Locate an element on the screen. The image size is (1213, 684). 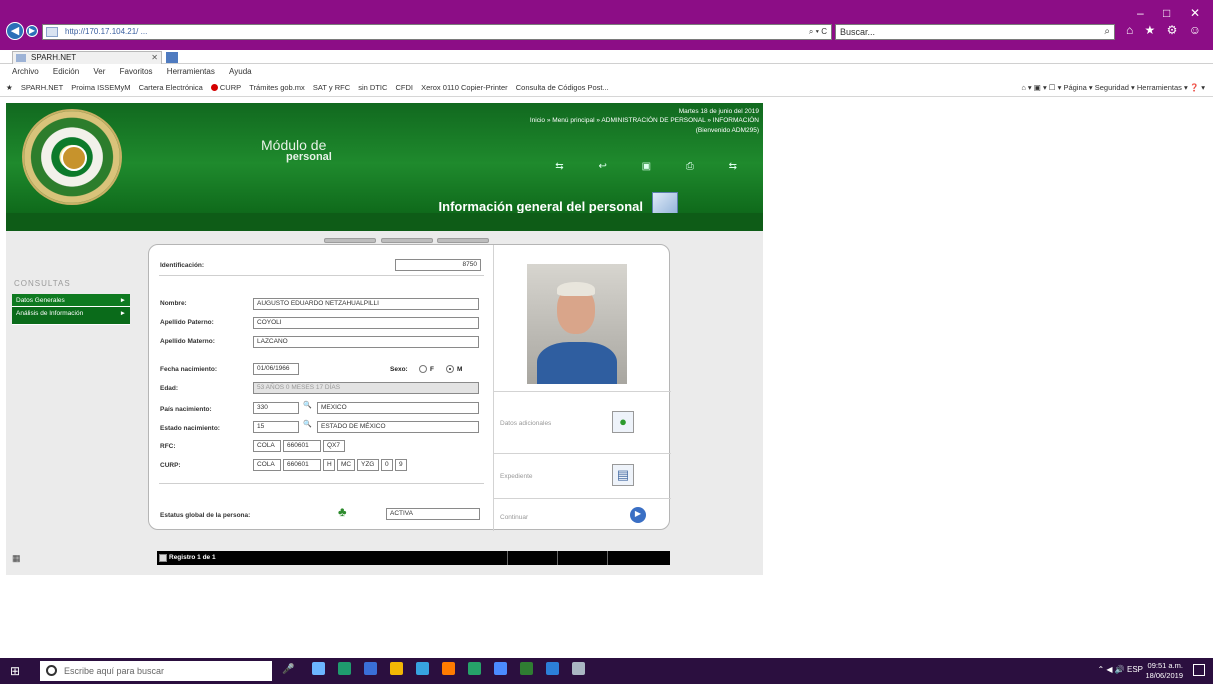
menu-ayuda: Ayuda is located at coordinates (240, 71).